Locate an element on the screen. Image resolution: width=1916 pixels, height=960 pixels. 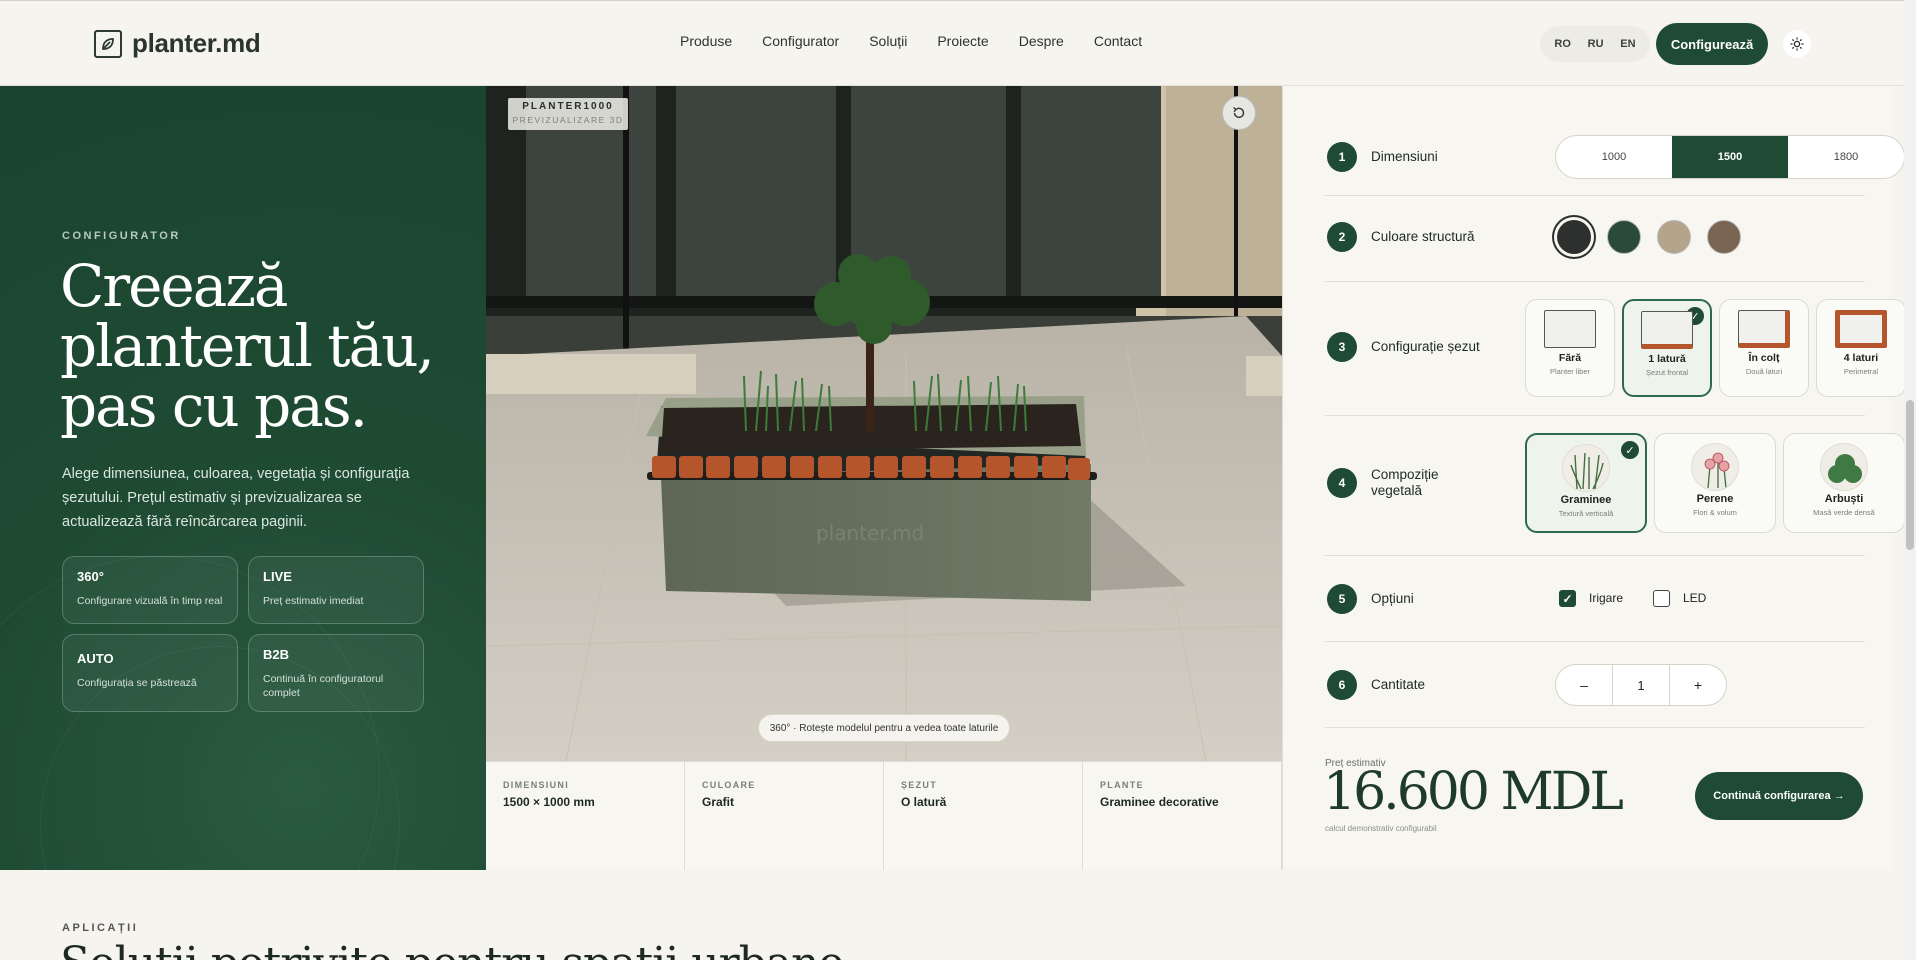
seating-option-name: Fără is located at coordinates (1570, 358).